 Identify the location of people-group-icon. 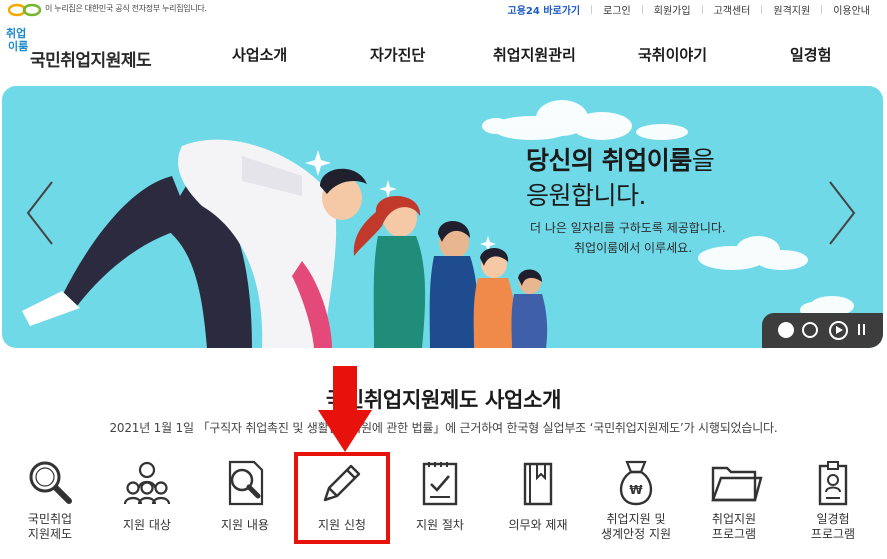
(147, 483).